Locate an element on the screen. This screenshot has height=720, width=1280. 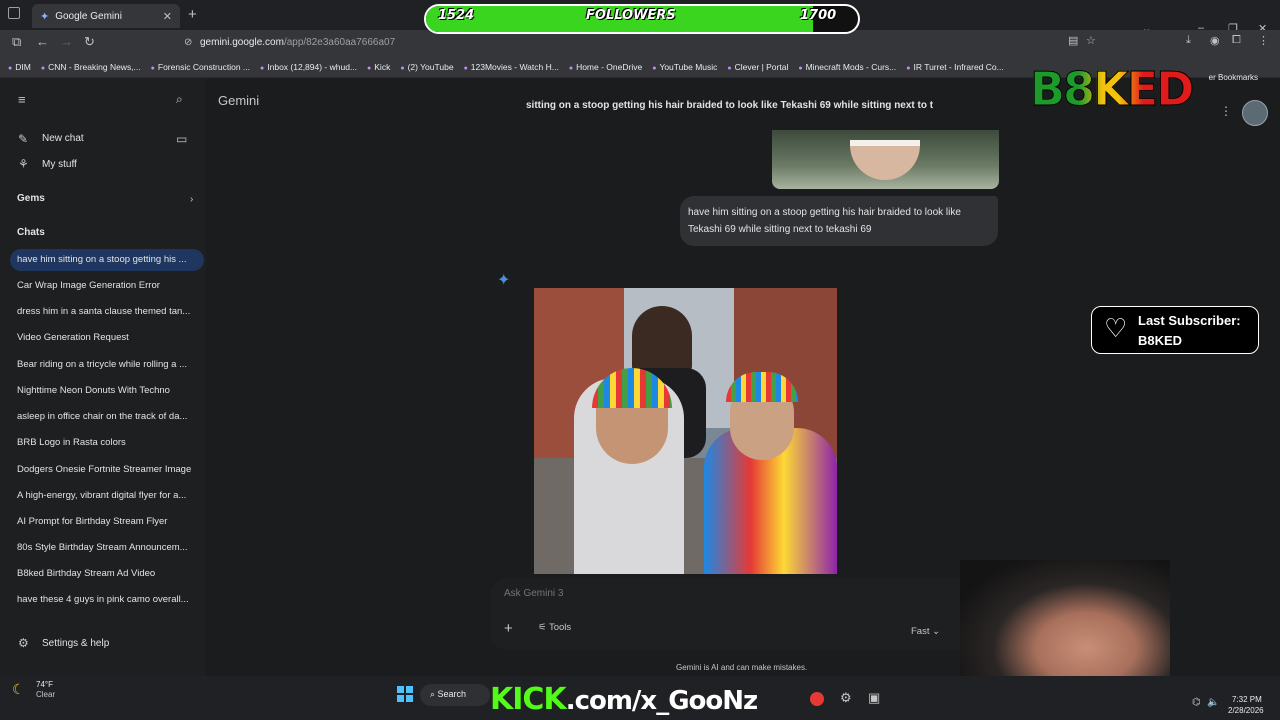
settings-help-link: Settings & help is located at coordinates (75, 643).